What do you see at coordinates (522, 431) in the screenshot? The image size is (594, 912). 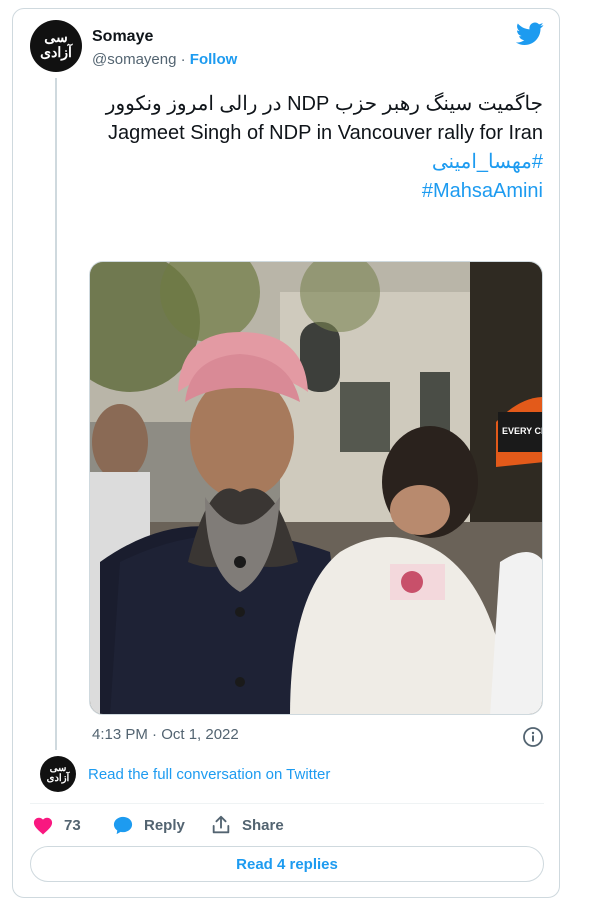 I see `photo-sign-text: EVERY CHILD` at bounding box center [522, 431].